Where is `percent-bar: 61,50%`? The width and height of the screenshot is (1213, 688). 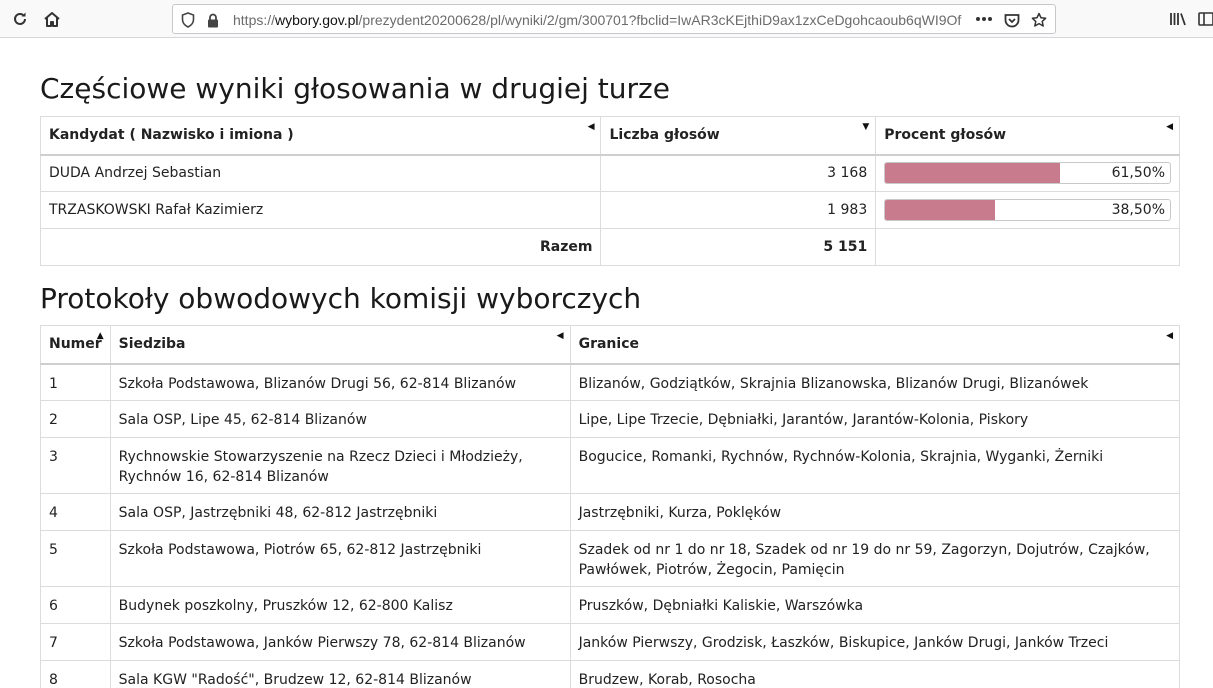 percent-bar: 61,50% is located at coordinates (1027, 173).